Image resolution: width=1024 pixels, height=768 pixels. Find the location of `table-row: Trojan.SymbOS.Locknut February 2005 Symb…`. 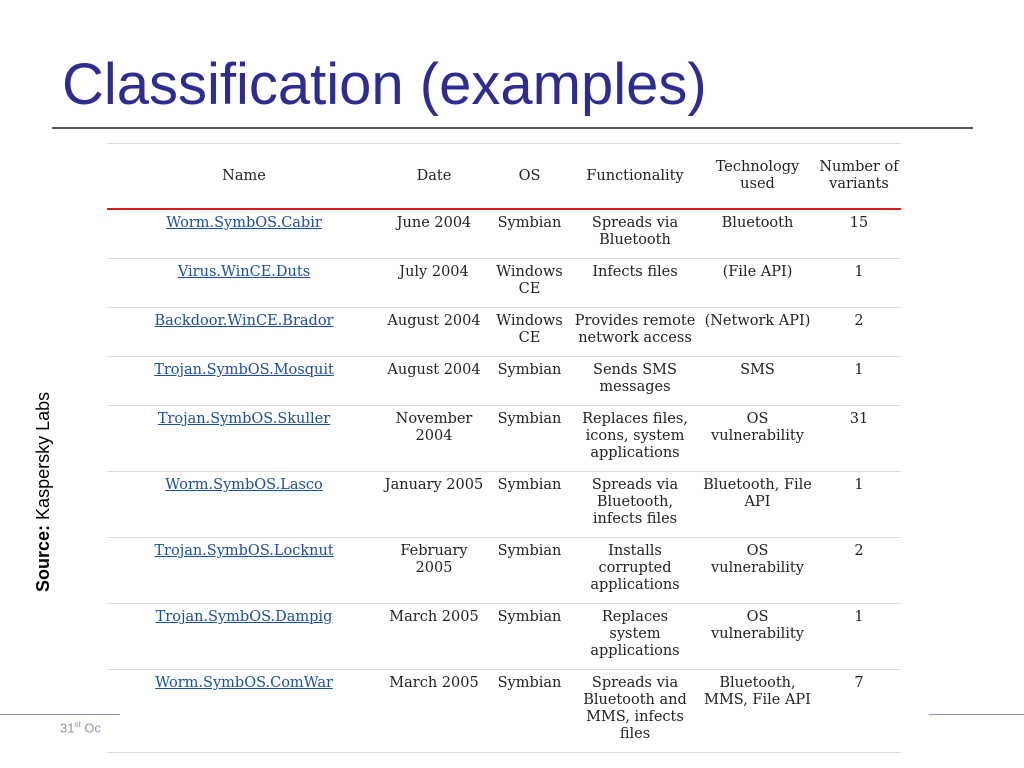

table-row: Trojan.SymbOS.Locknut February 2005 Symb… is located at coordinates (504, 570).